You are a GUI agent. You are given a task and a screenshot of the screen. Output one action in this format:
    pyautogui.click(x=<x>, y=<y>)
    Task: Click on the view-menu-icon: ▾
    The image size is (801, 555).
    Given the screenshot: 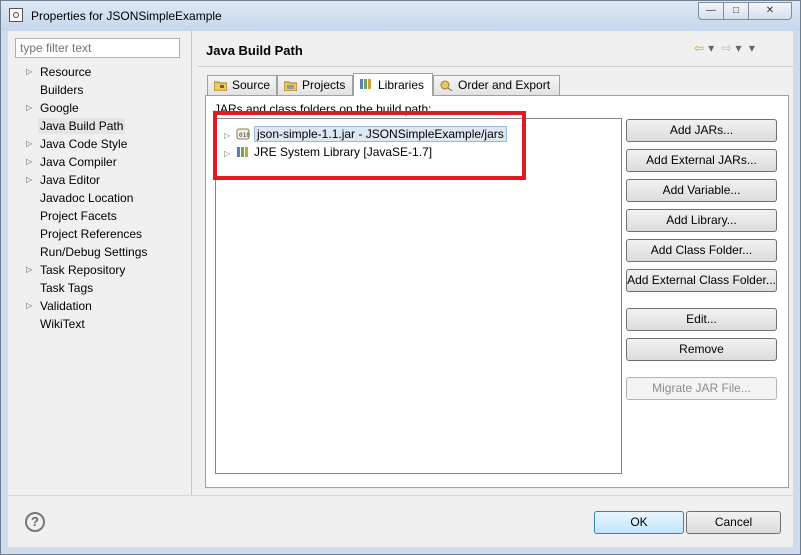 What is the action you would take?
    pyautogui.click(x=752, y=48)
    